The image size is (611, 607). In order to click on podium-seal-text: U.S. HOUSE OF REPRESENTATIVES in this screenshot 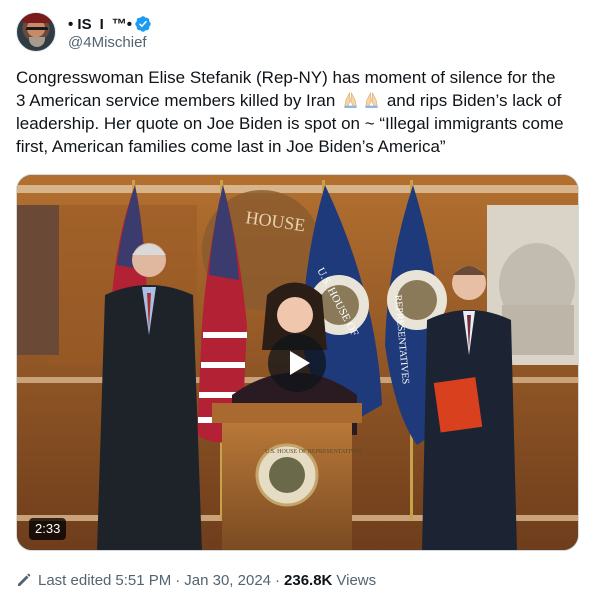, I will do `click(313, 452)`.